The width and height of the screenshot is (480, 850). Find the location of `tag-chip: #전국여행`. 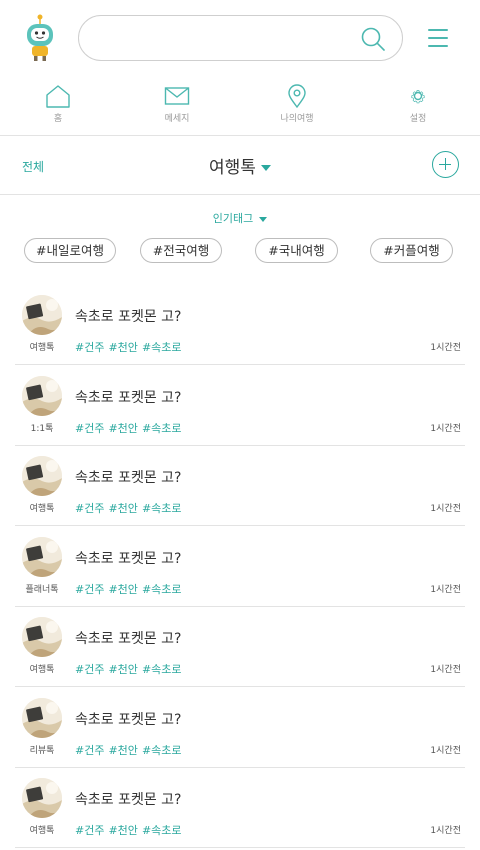

tag-chip: #전국여행 is located at coordinates (181, 250).